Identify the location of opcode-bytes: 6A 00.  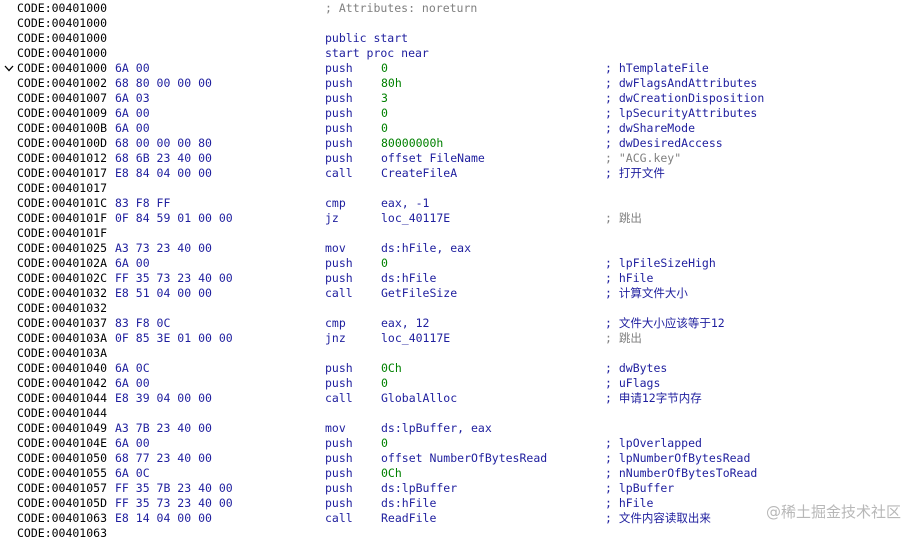
(132, 128).